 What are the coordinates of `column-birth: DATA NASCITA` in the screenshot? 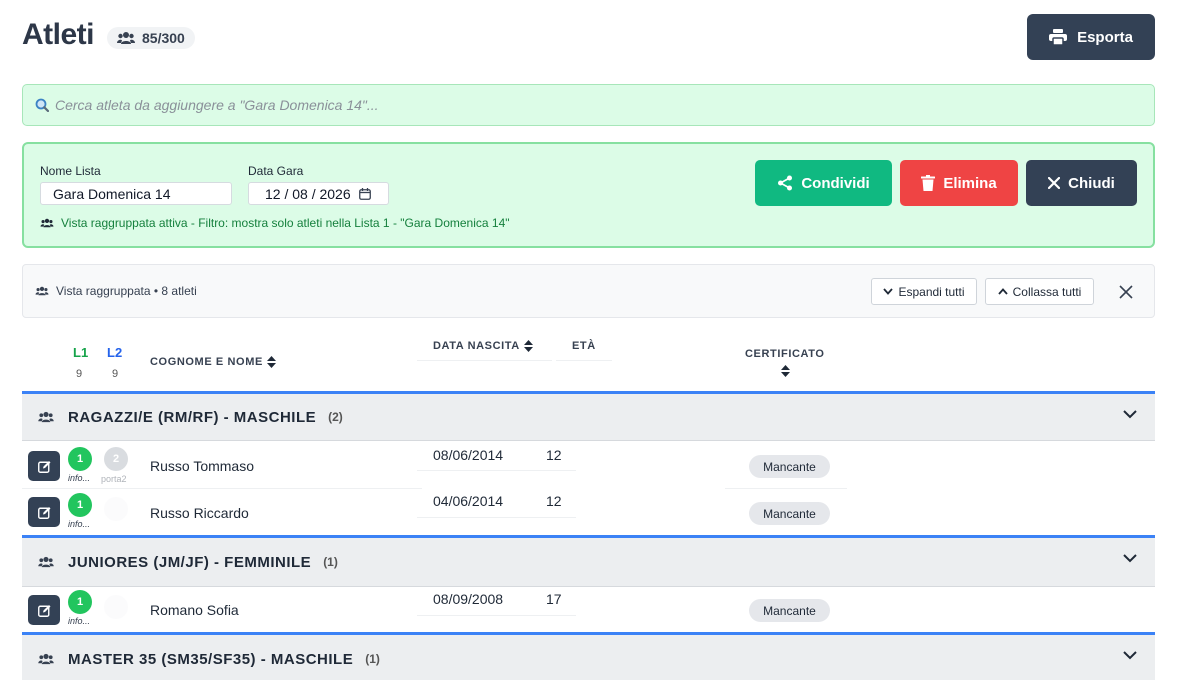 It's located at (483, 346).